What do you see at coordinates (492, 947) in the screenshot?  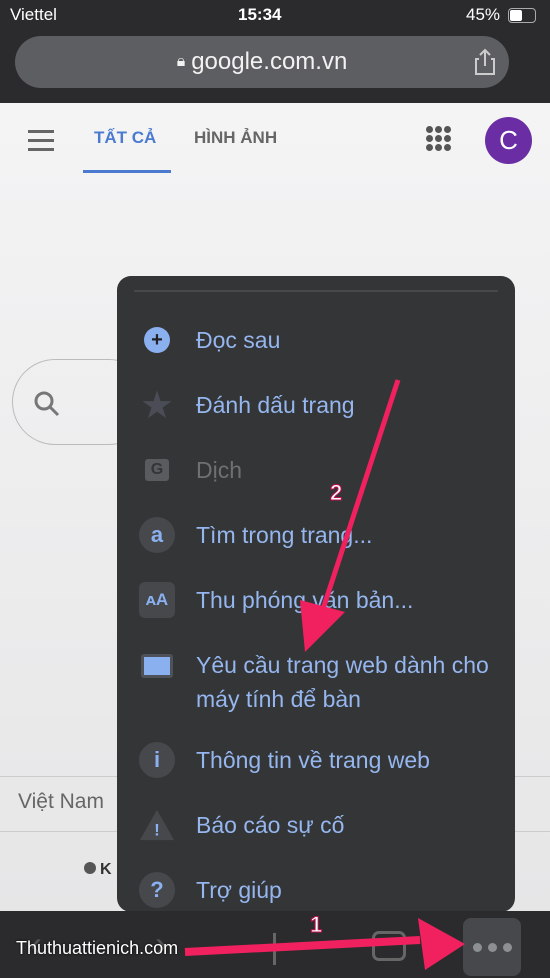 I see `more-menu-button` at bounding box center [492, 947].